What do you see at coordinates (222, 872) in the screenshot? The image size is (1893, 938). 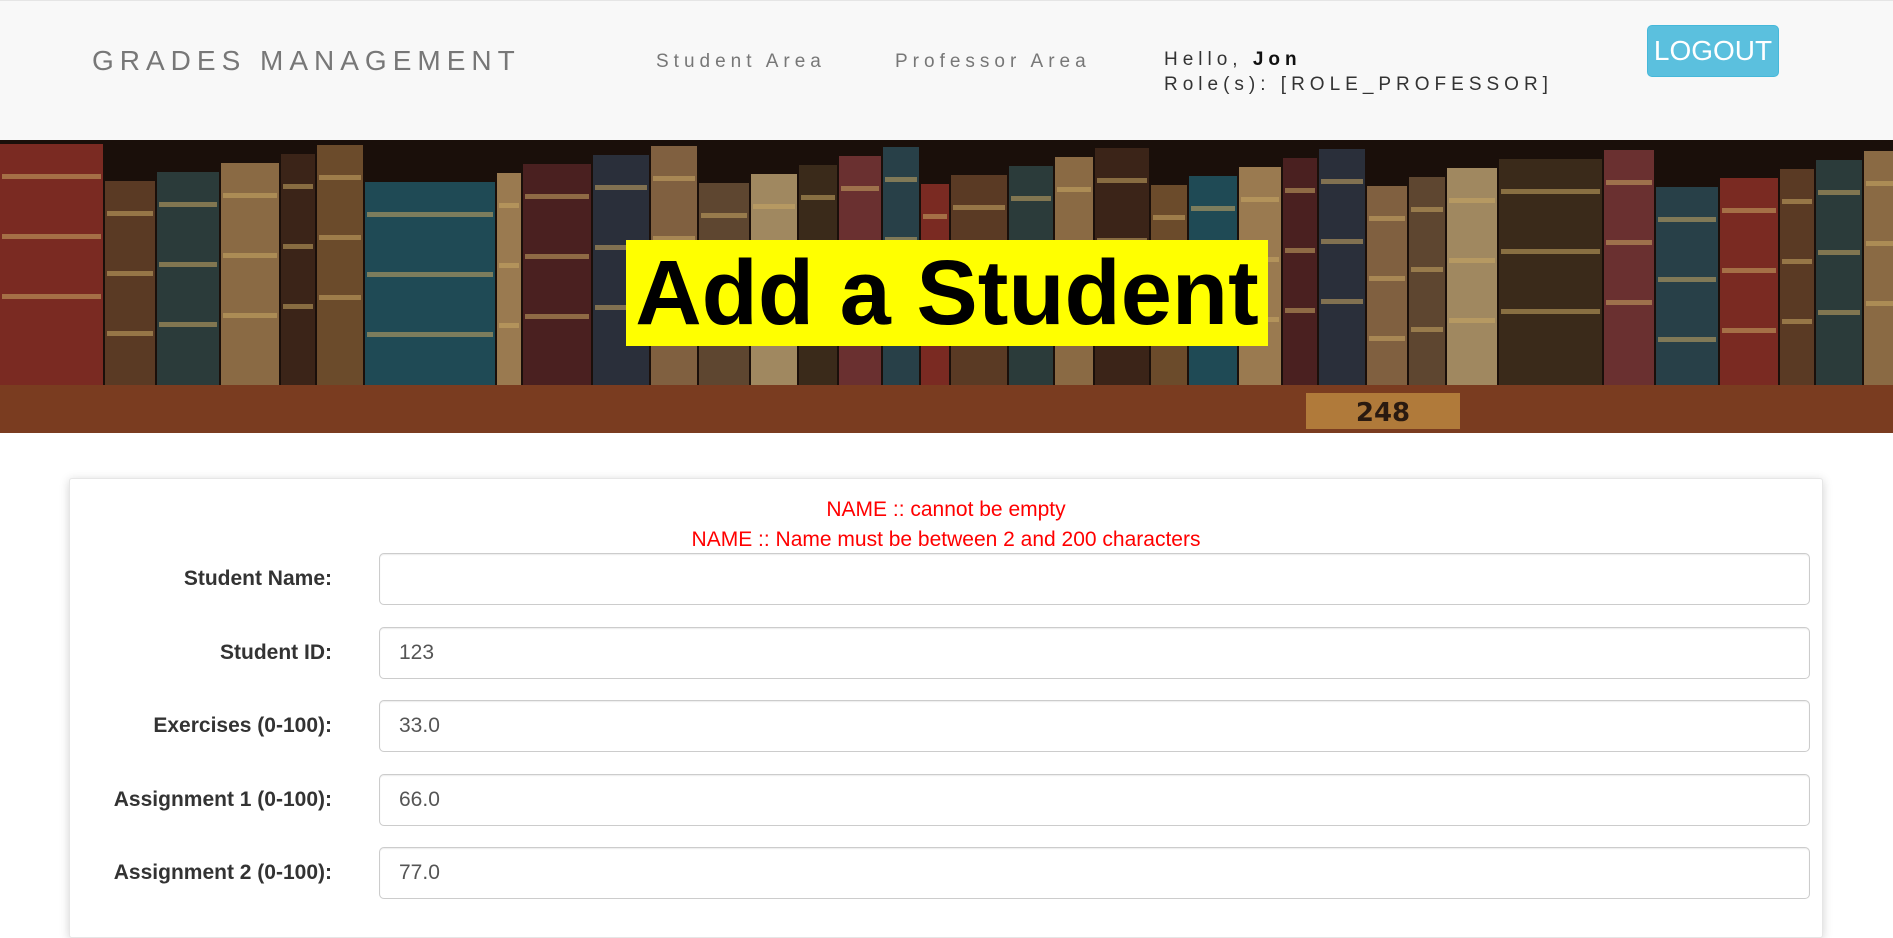 I see `assignment-2-label: Assignment 2 (0-100):` at bounding box center [222, 872].